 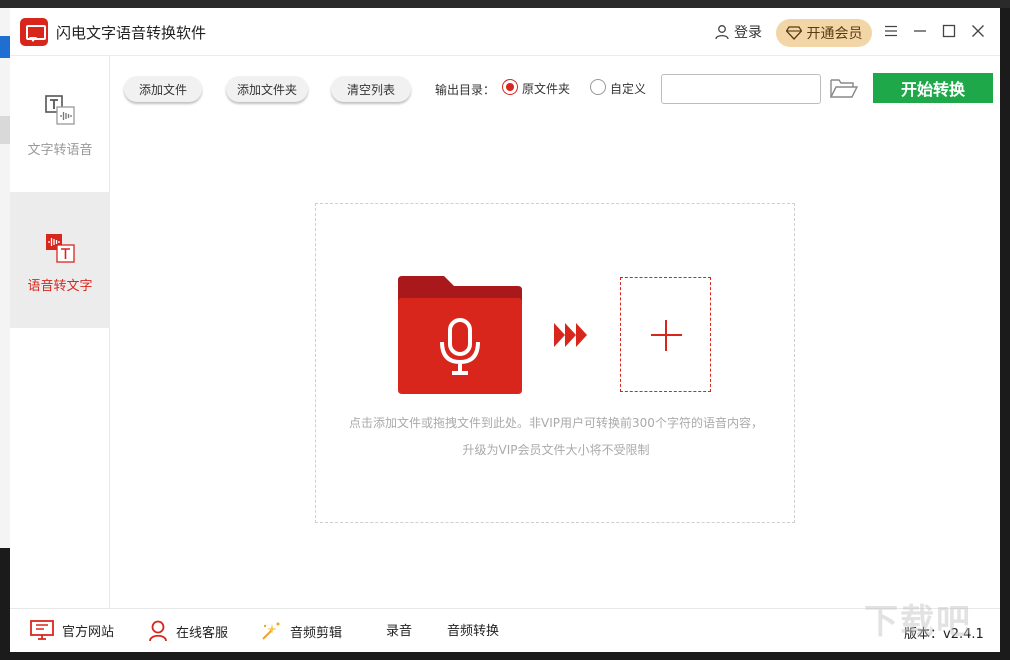 I want to click on user-icon, so click(x=722, y=32).